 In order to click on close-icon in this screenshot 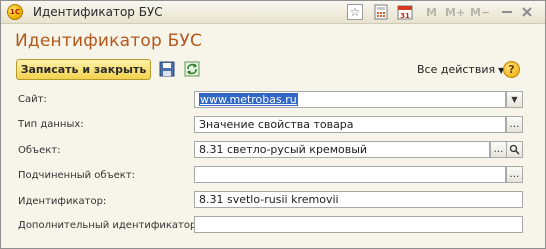, I will do `click(527, 12)`.